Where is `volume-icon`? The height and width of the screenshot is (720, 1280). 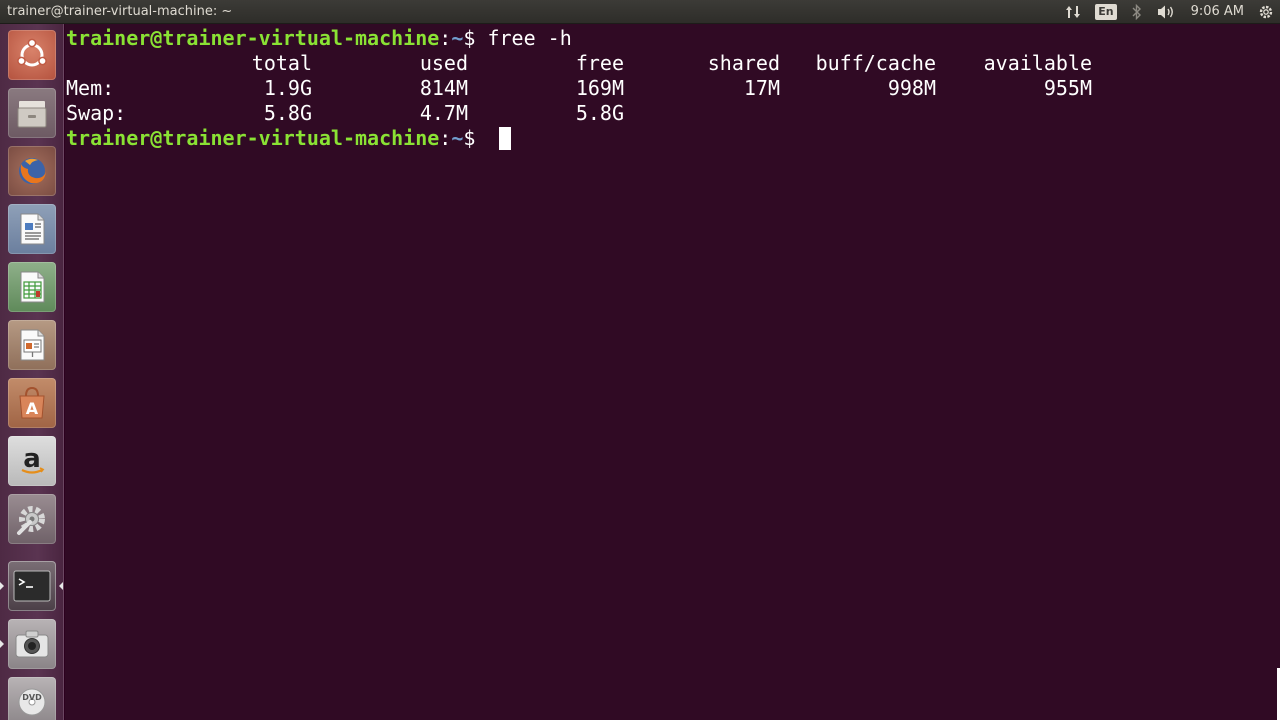
volume-icon is located at coordinates (1167, 12).